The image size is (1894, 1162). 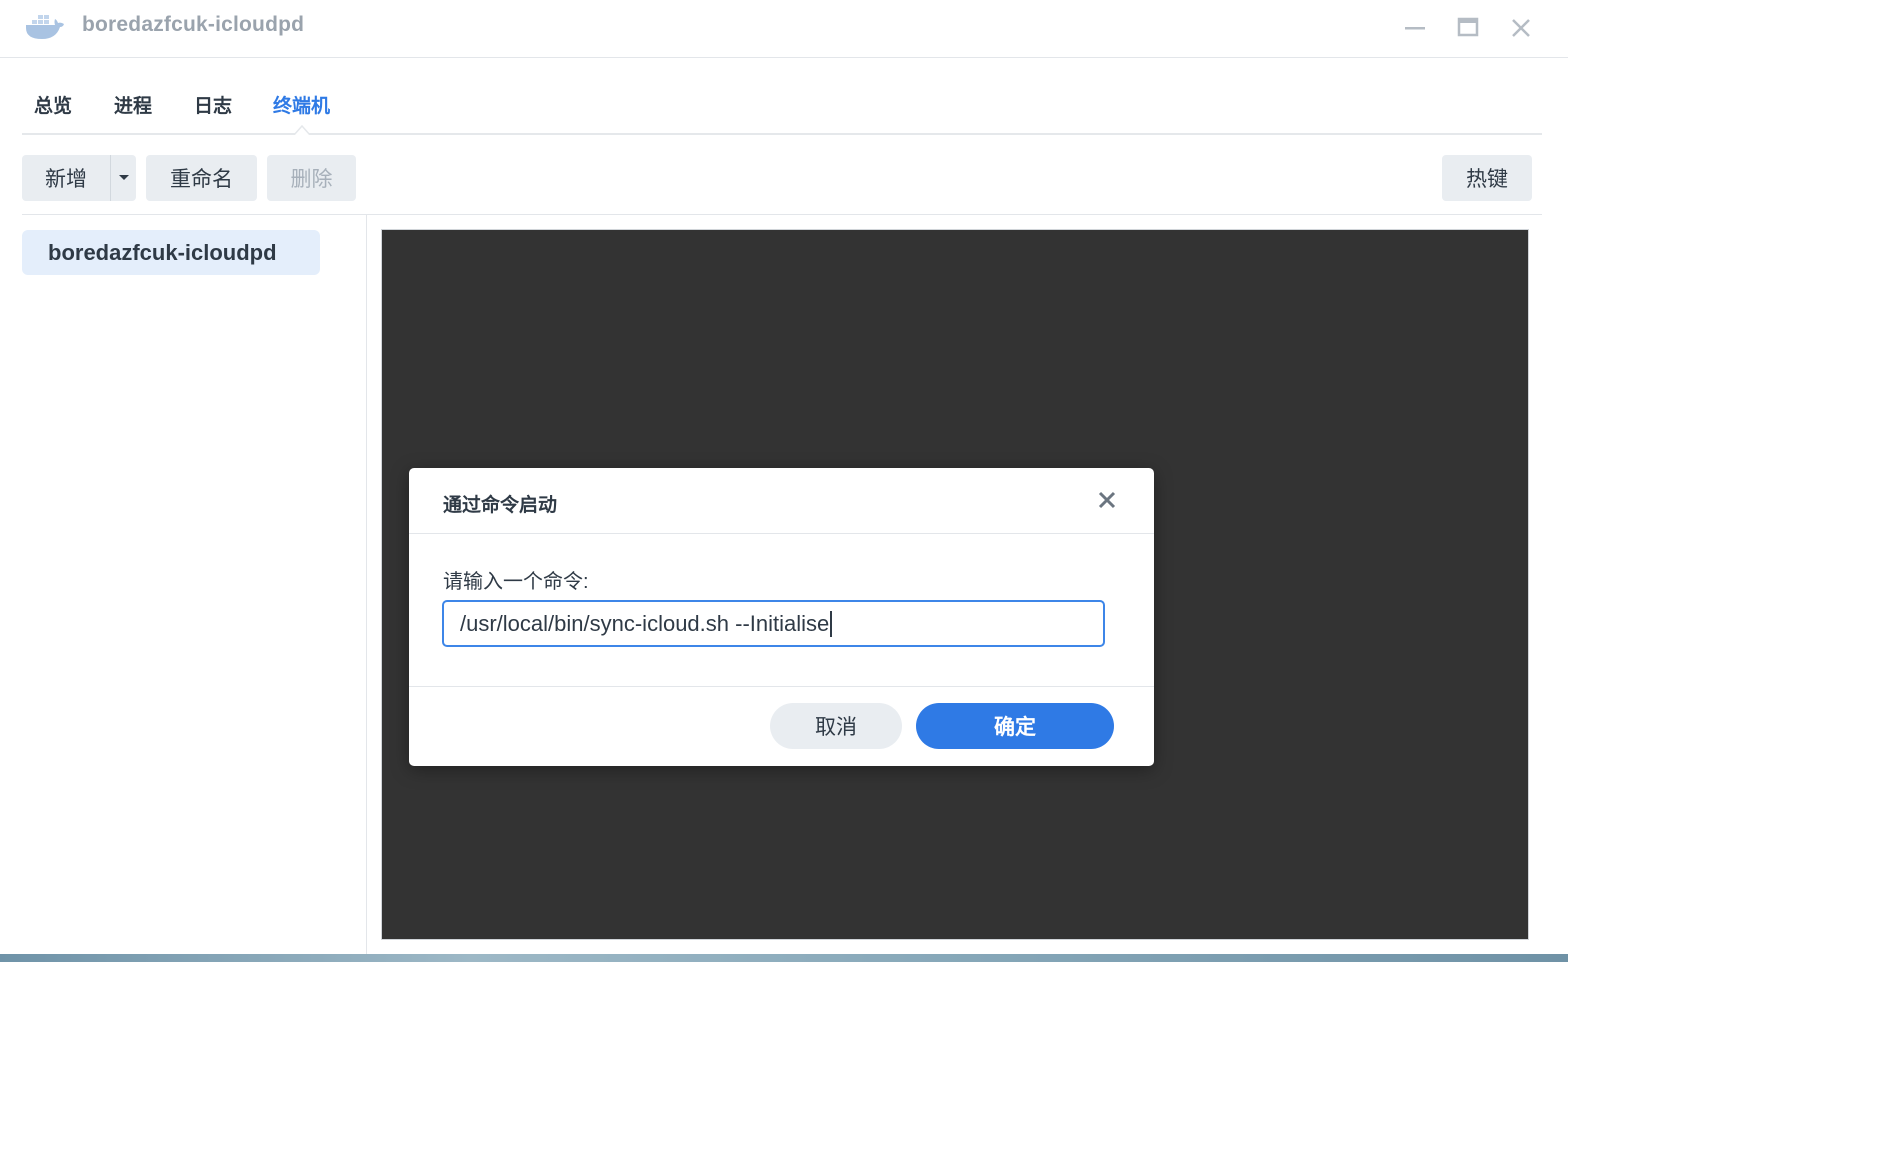 I want to click on window-title: boredazfcuk-icloudpd, so click(x=193, y=24).